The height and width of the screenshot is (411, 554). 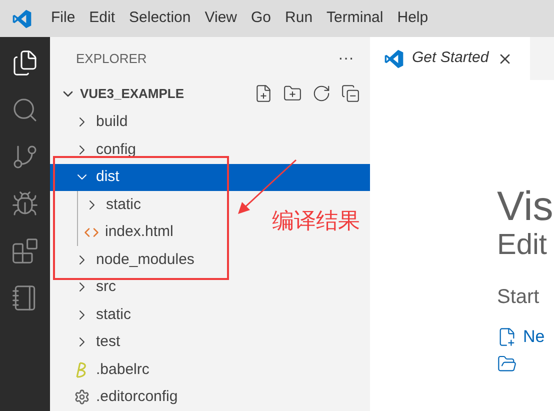 I want to click on tree-item-label: test, so click(x=108, y=342).